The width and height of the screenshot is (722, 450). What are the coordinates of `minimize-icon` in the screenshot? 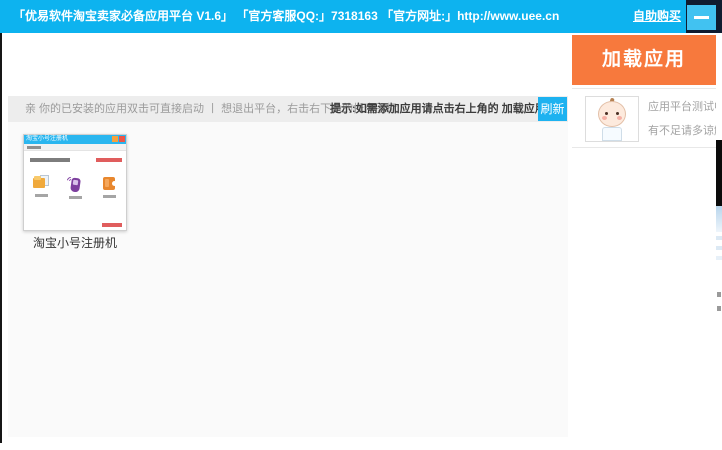 It's located at (701, 17).